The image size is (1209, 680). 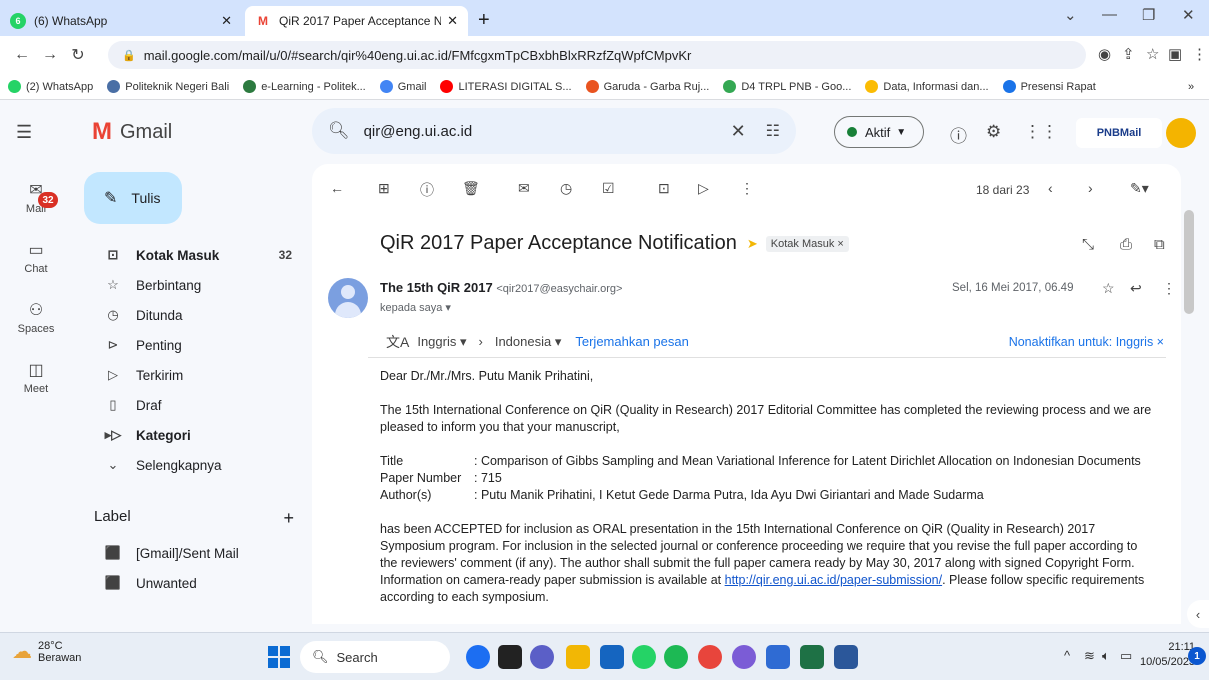 I want to click on label-chip-inbox: Kotak Masuk ×, so click(x=807, y=243).